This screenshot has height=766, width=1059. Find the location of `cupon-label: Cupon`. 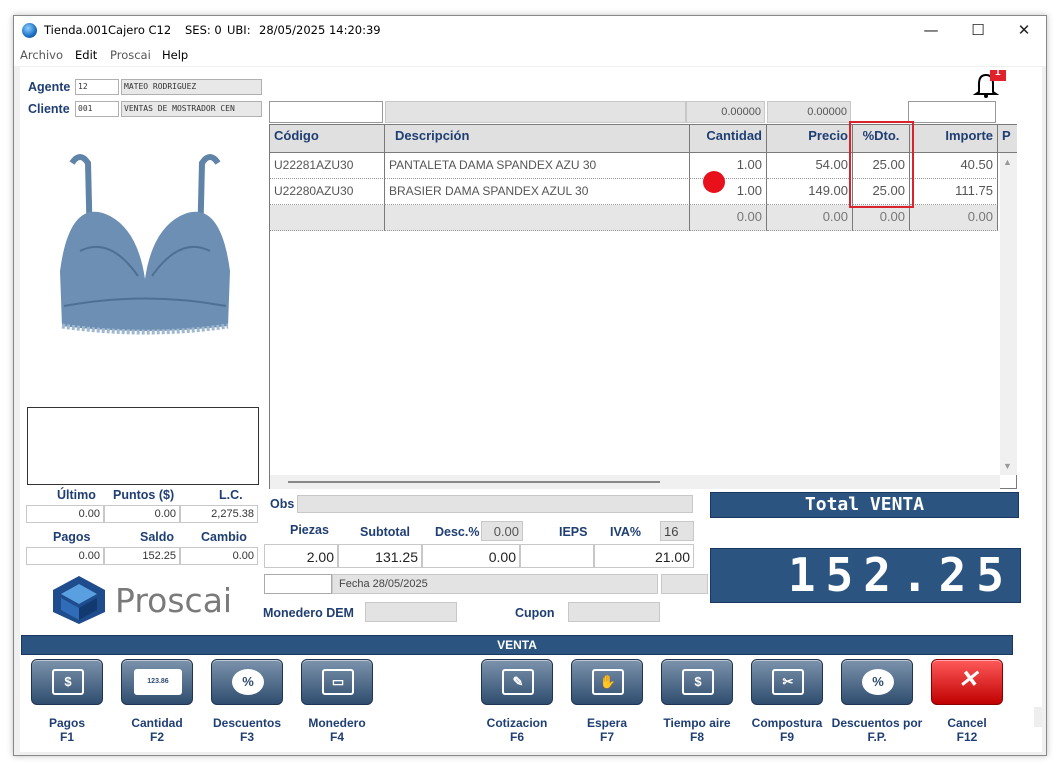

cupon-label: Cupon is located at coordinates (535, 613).